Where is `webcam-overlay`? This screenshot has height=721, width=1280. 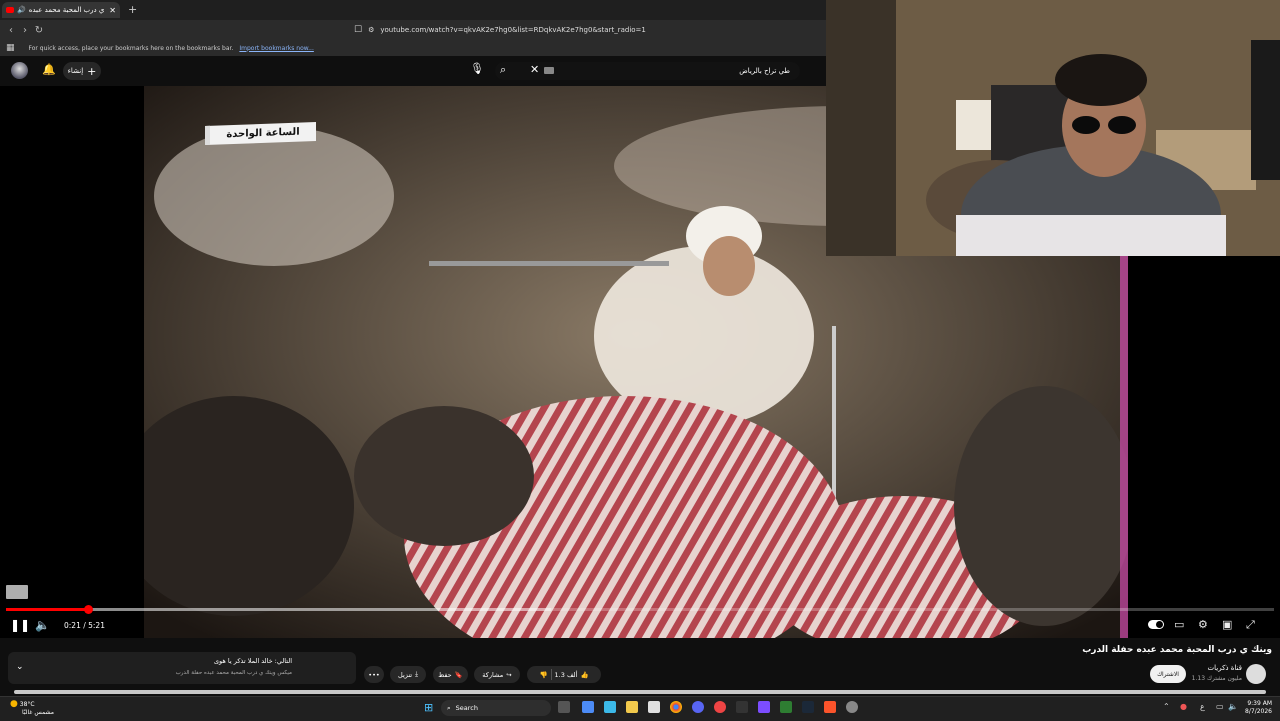
webcam-overlay is located at coordinates (1053, 128).